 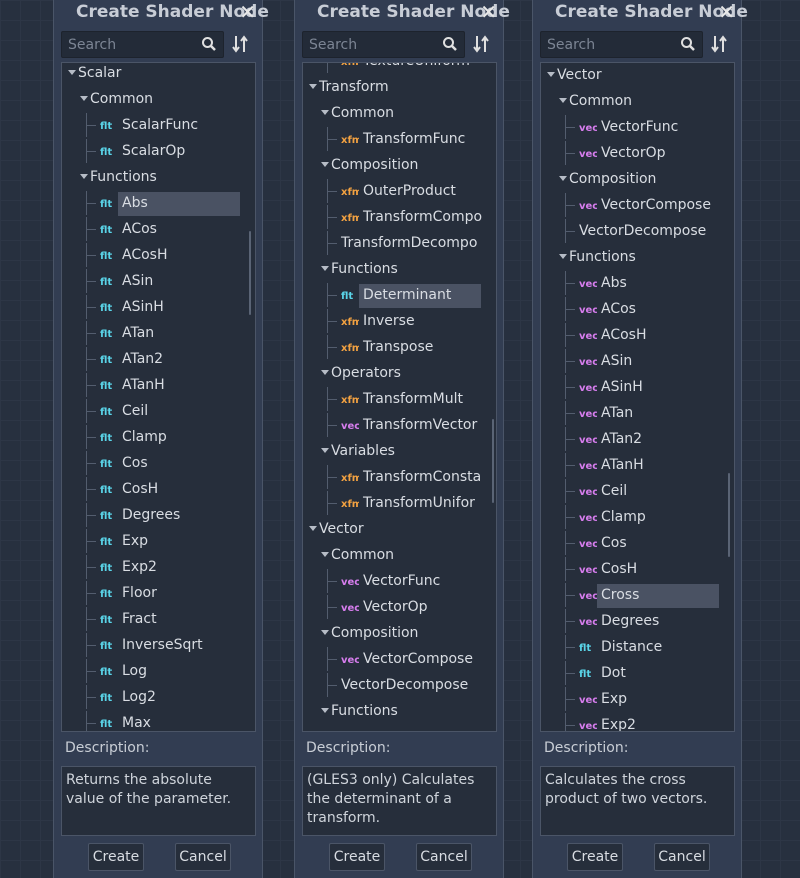 I want to click on tree-item: flt InverseSqrt, so click(x=158, y=645).